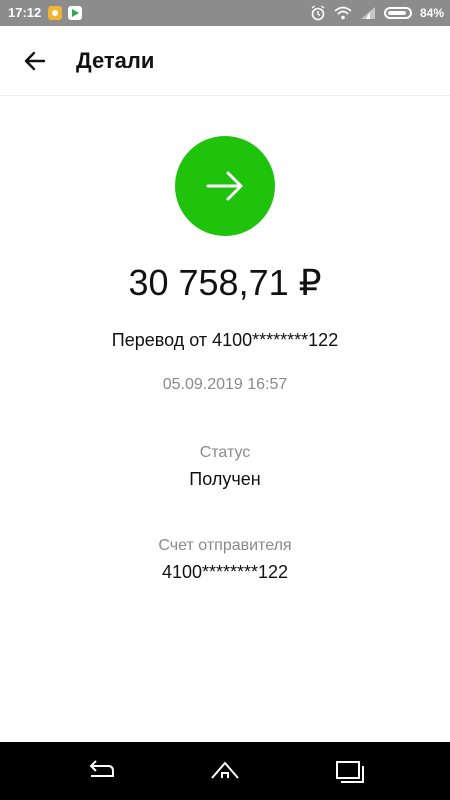 The height and width of the screenshot is (800, 450). Describe the element at coordinates (101, 768) in the screenshot. I see `back-nav-icon` at that location.